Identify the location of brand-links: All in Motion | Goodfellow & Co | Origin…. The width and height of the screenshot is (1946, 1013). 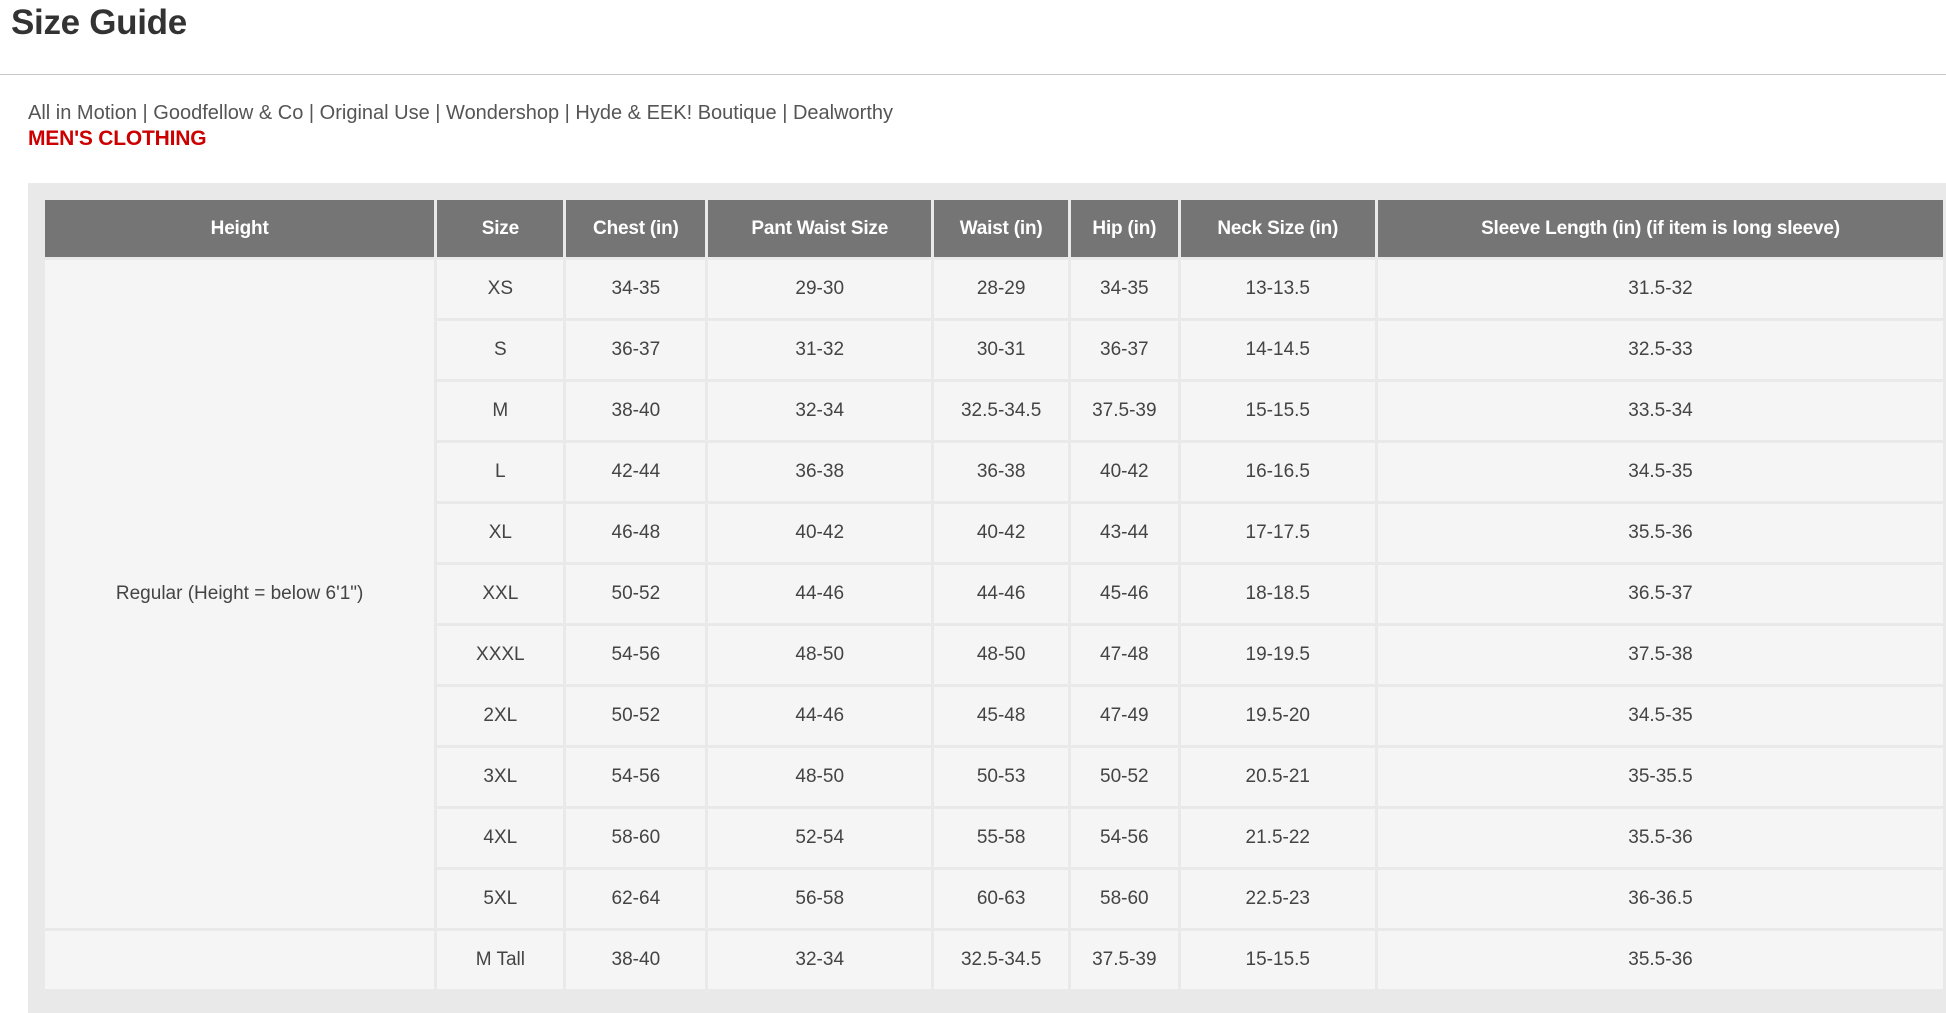
(460, 113).